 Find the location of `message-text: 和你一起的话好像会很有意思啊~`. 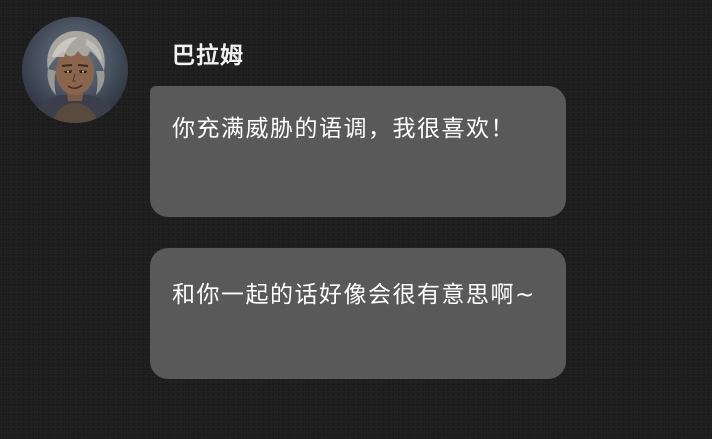

message-text: 和你一起的话好像会很有意思啊~ is located at coordinates (354, 295).